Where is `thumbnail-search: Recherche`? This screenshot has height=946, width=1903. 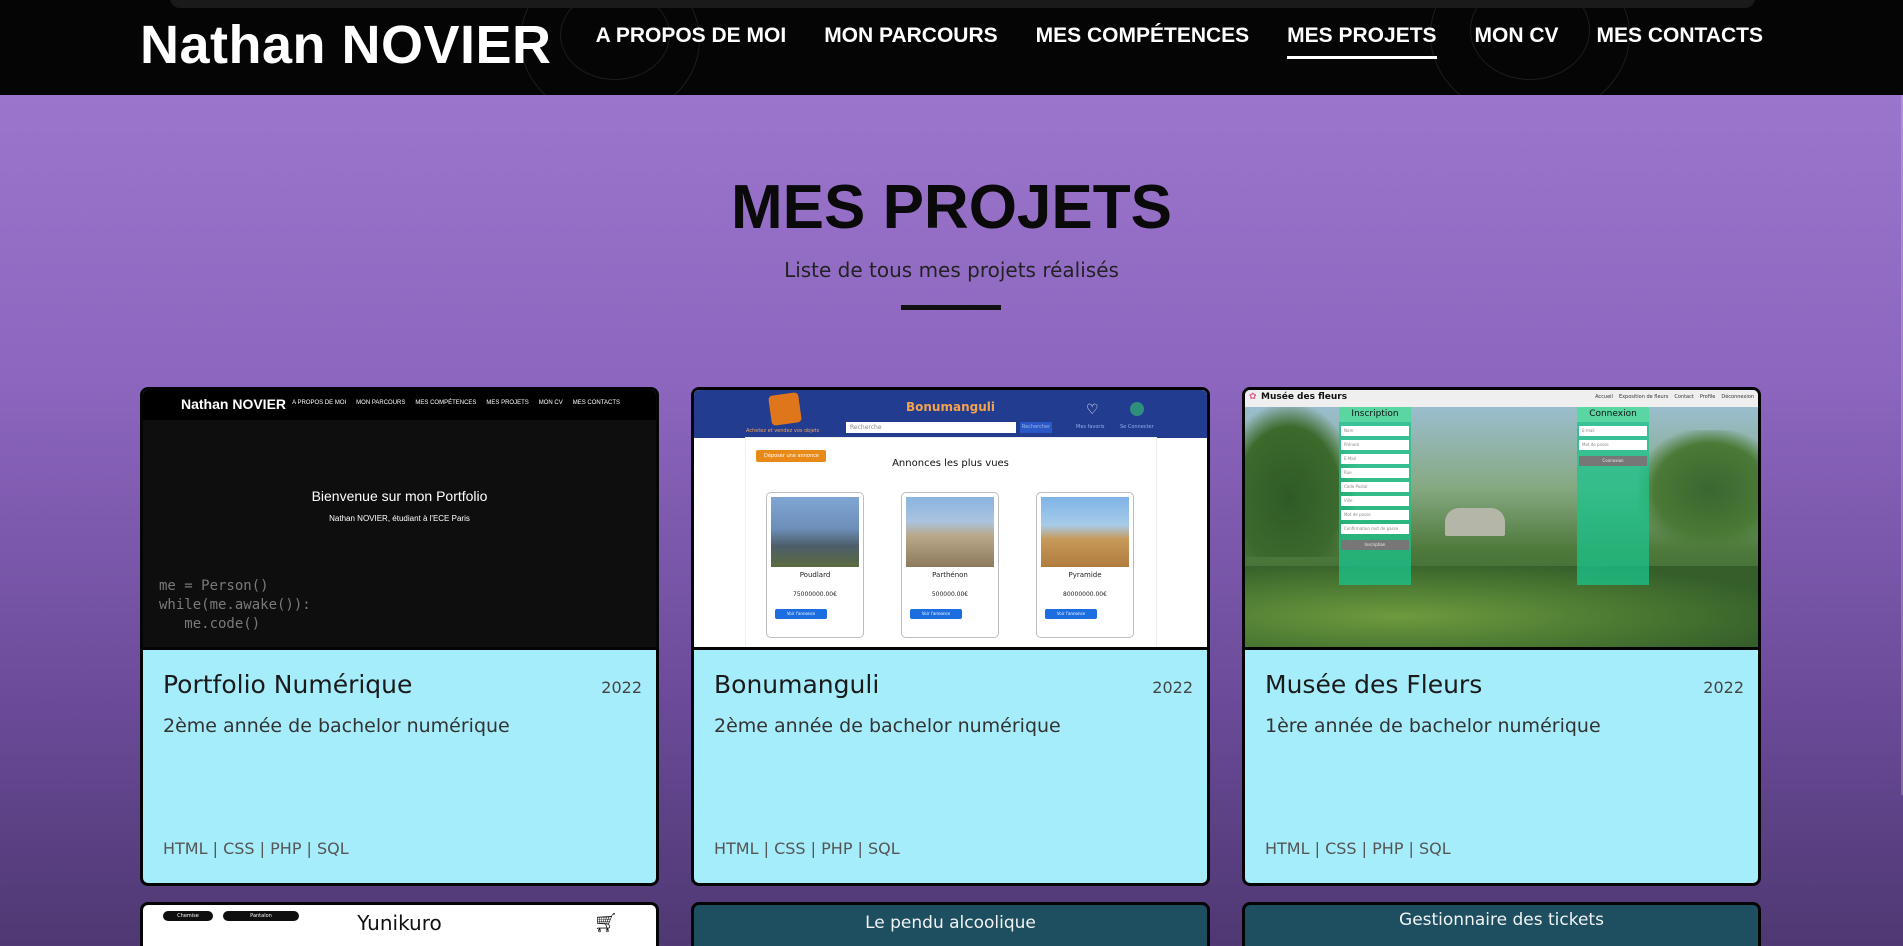
thumbnail-search: Recherche is located at coordinates (931, 427).